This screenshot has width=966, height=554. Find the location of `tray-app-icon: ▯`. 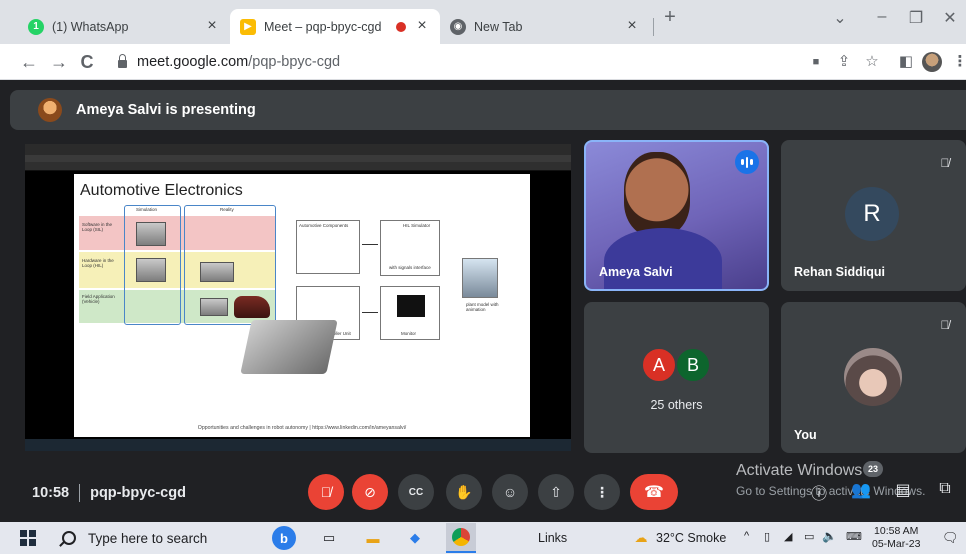

tray-app-icon: ▯ is located at coordinates (767, 536).